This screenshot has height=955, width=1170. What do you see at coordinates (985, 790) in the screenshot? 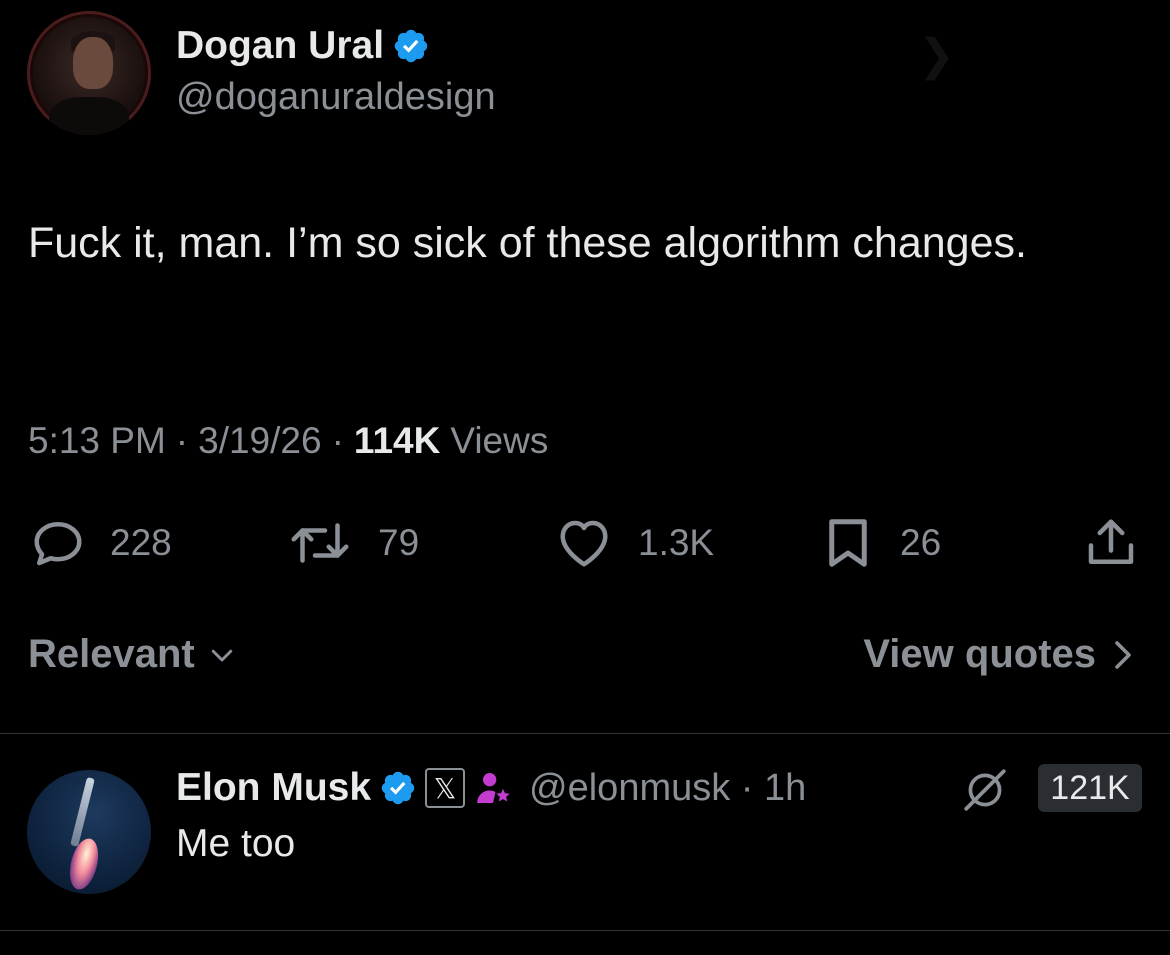
I see `analytics-icon` at bounding box center [985, 790].